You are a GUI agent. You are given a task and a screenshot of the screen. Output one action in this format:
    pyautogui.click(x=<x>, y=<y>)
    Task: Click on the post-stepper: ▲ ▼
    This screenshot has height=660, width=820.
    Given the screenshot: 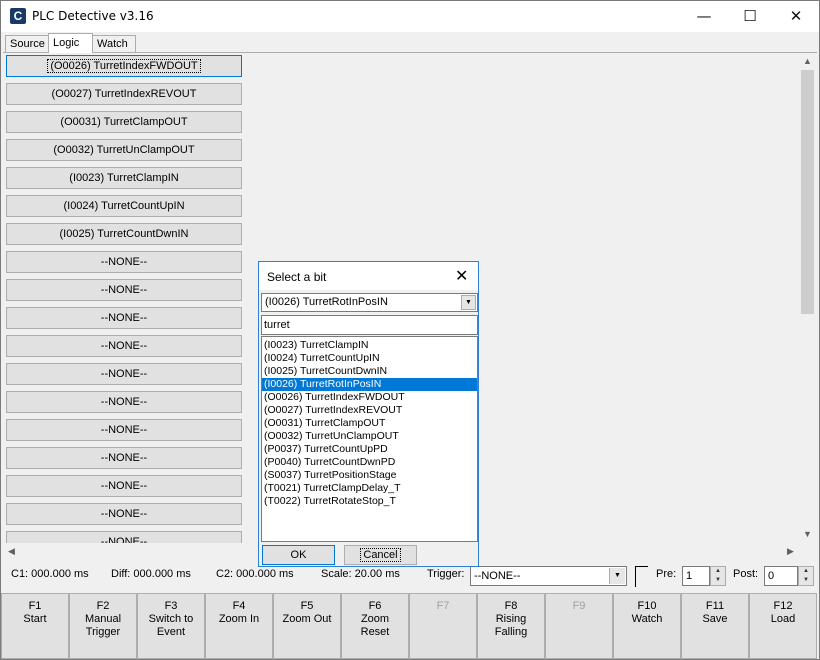 What is the action you would take?
    pyautogui.click(x=806, y=576)
    